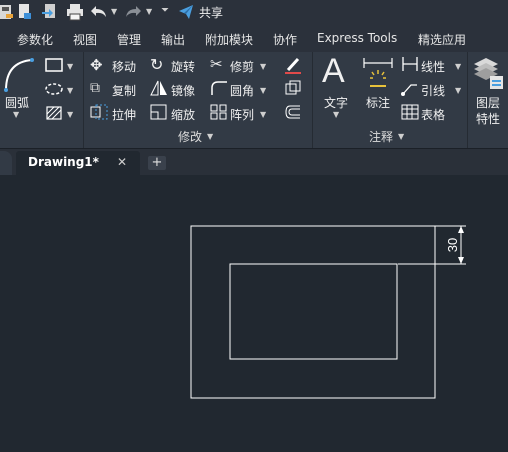 This screenshot has height=452, width=508. What do you see at coordinates (7, 12) in the screenshot?
I see `save-as-icon` at bounding box center [7, 12].